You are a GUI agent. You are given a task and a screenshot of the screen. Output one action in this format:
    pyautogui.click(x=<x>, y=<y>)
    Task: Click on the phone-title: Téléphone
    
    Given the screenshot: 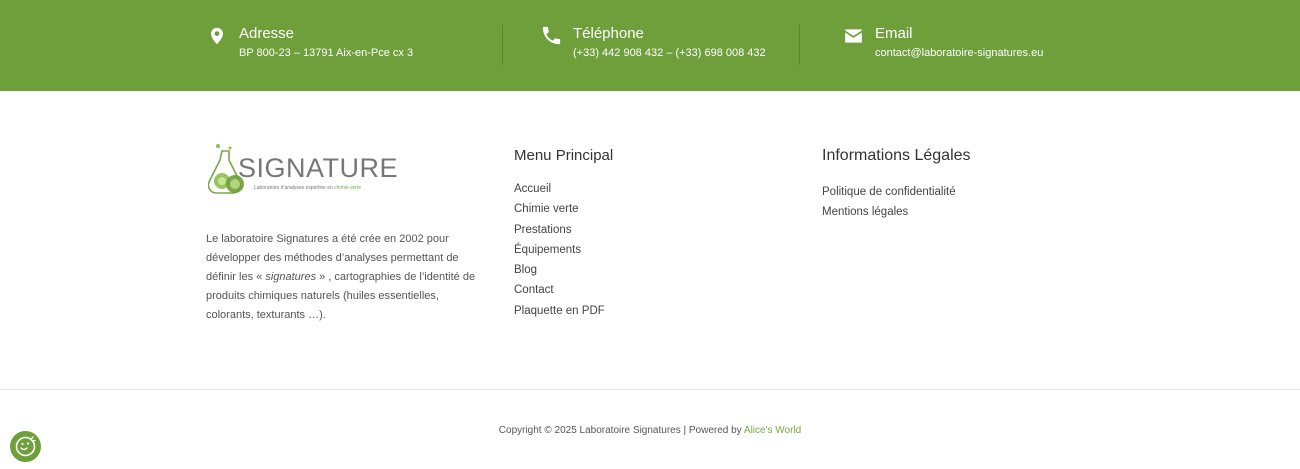 What is the action you would take?
    pyautogui.click(x=608, y=33)
    